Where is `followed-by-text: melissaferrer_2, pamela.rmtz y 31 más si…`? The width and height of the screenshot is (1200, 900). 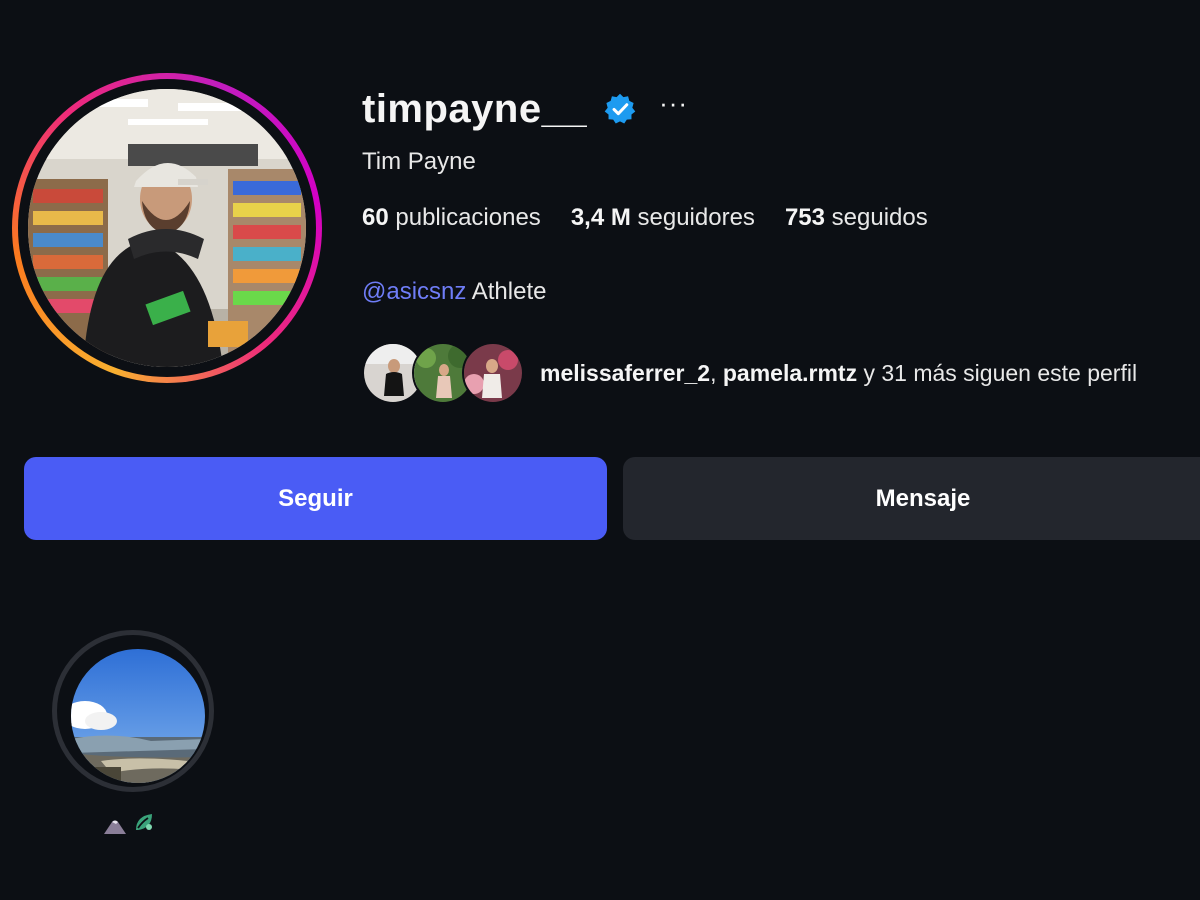 followed-by-text: melissaferrer_2, pamela.rmtz y 31 más si… is located at coordinates (838, 373).